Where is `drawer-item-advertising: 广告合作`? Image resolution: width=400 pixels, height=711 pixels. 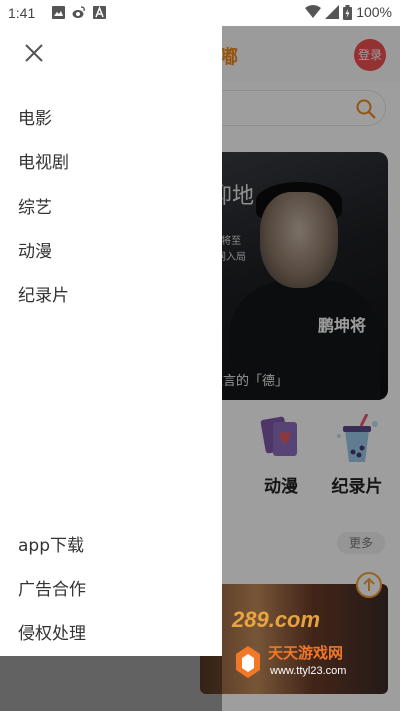
drawer-item-advertising: 广告合作 is located at coordinates (52, 590).